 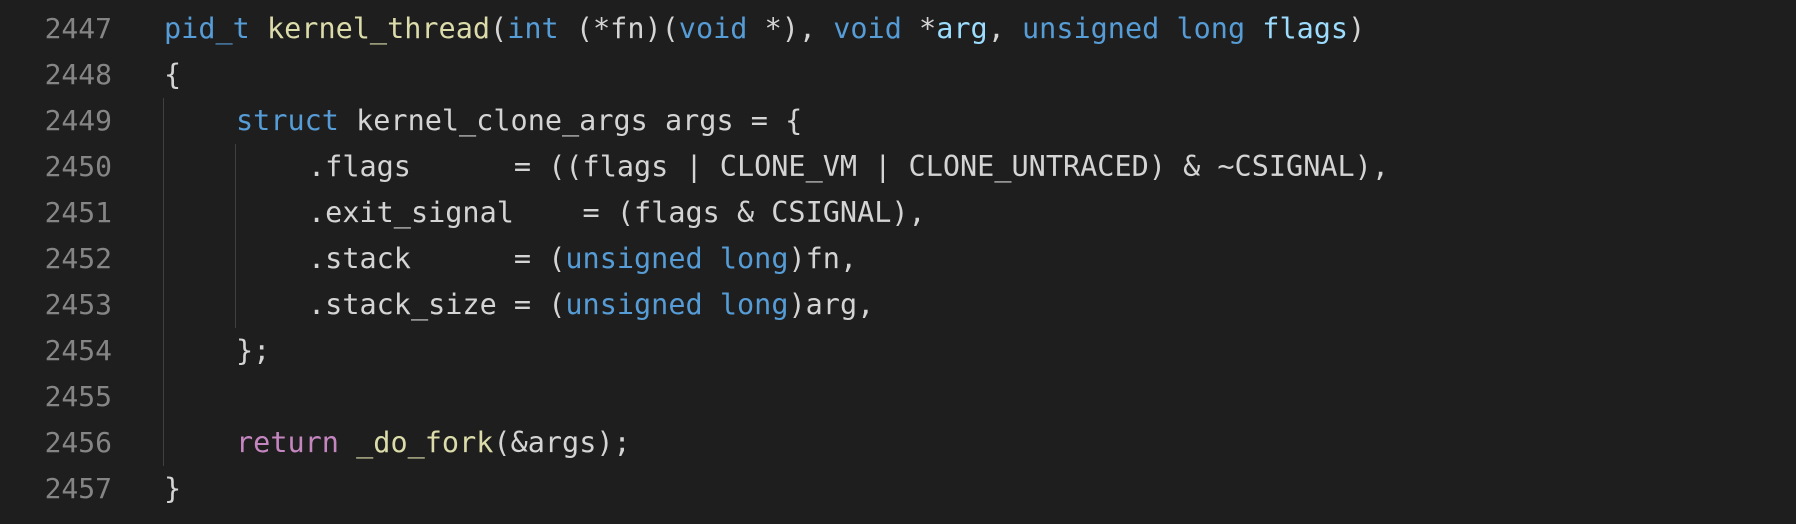 What do you see at coordinates (78, 166) in the screenshot?
I see `line-number: 2450` at bounding box center [78, 166].